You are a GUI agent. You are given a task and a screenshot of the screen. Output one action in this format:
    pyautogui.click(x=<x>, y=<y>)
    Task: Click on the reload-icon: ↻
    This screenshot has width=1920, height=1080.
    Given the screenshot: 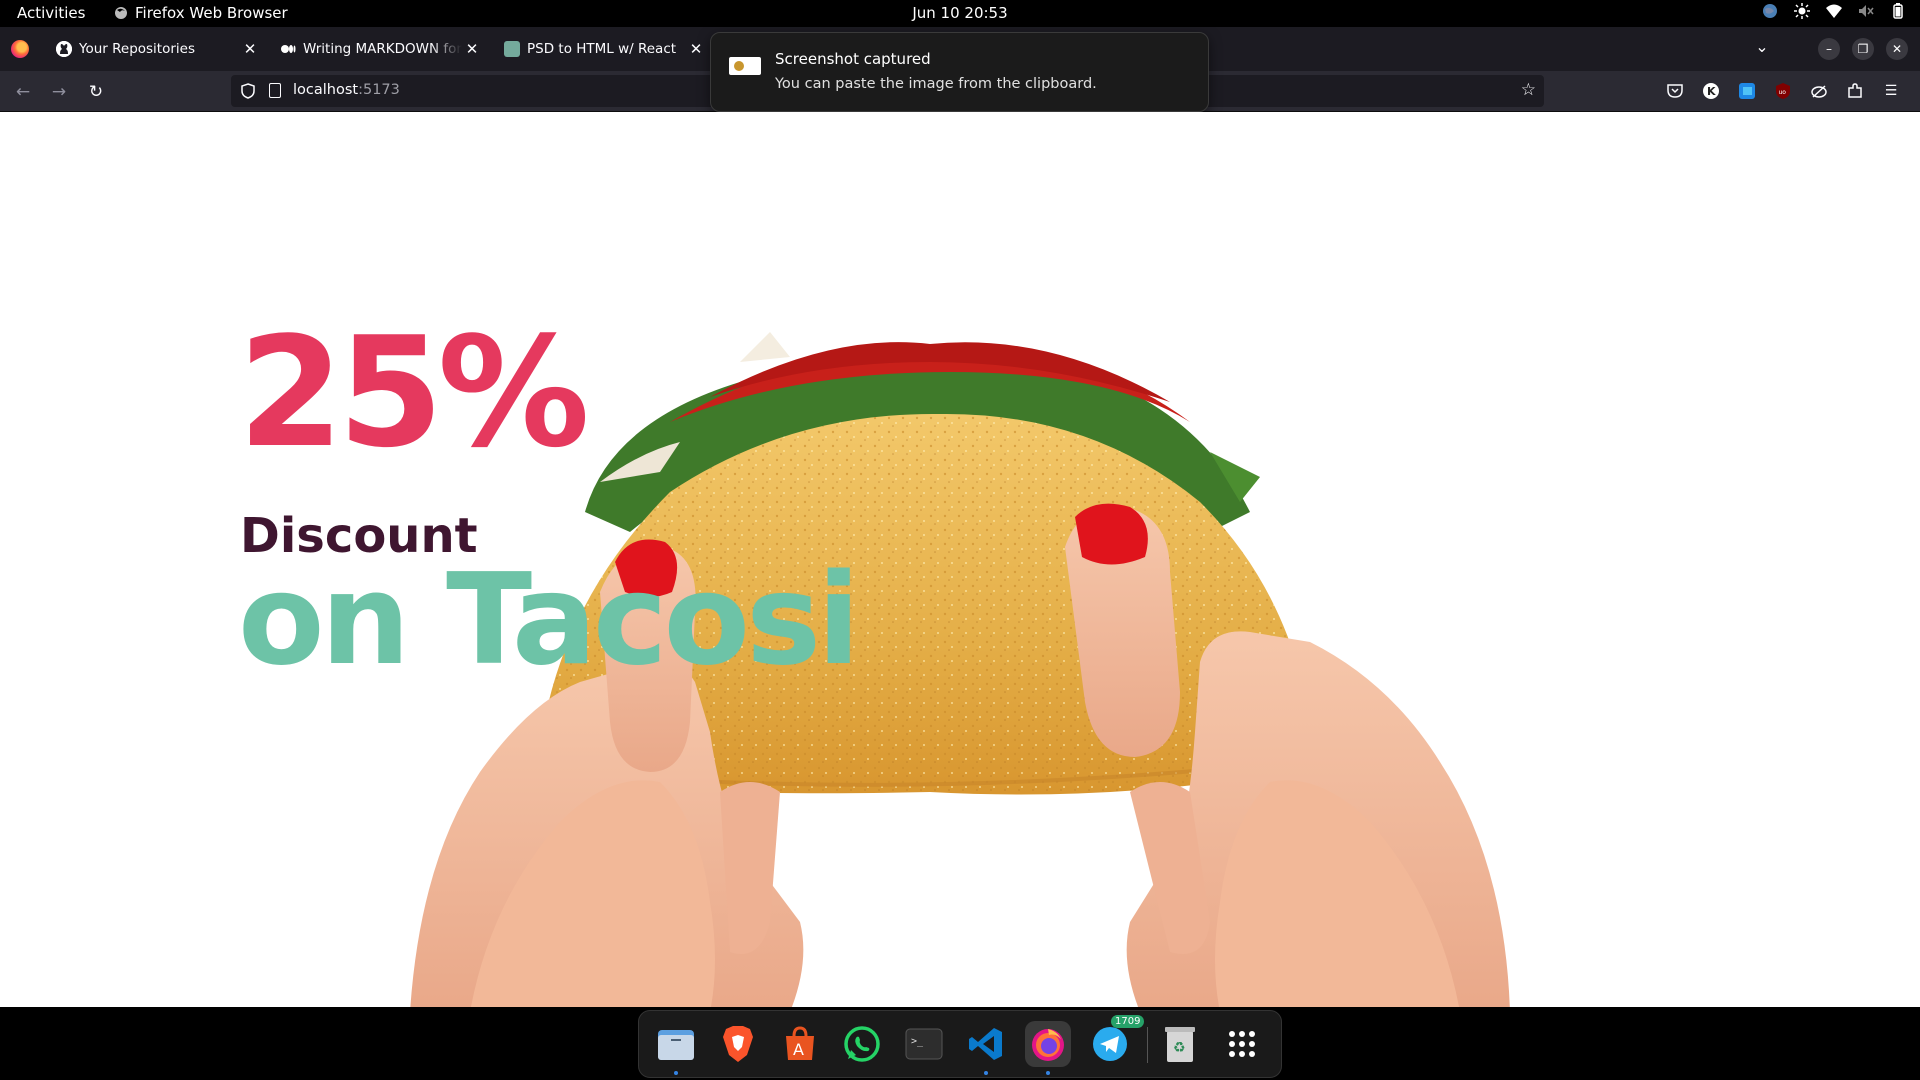 What is the action you would take?
    pyautogui.click(x=96, y=92)
    